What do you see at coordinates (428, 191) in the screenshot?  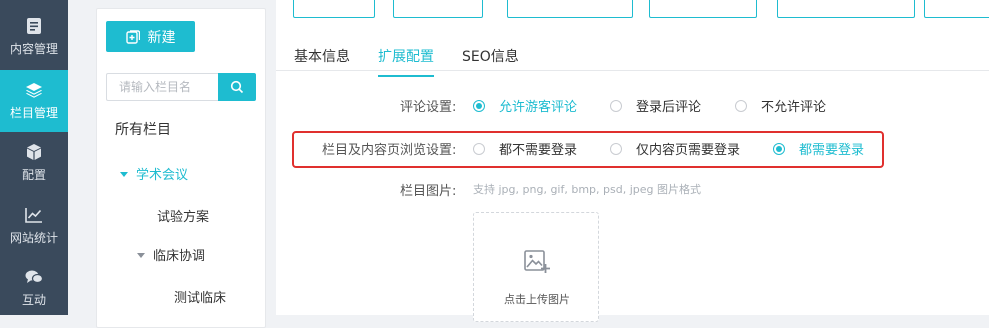 I see `column-image-label: 栏目图片:` at bounding box center [428, 191].